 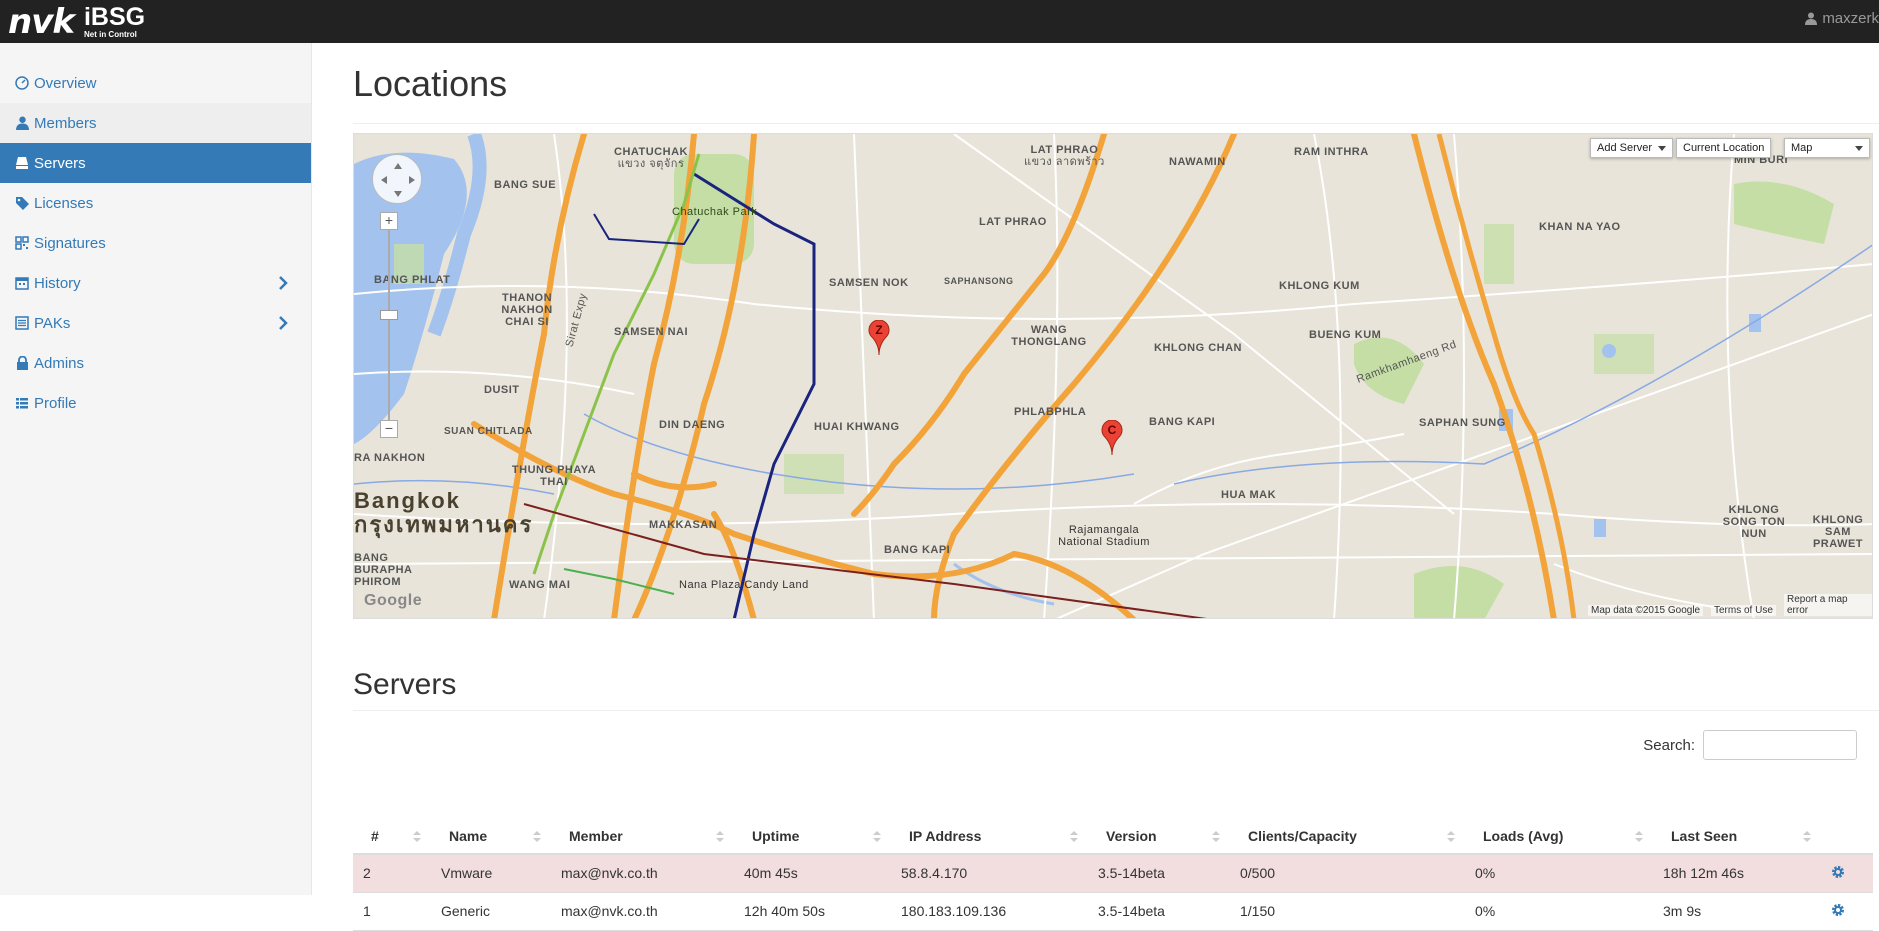 I want to click on user-menu: maxzerk, so click(x=1842, y=18).